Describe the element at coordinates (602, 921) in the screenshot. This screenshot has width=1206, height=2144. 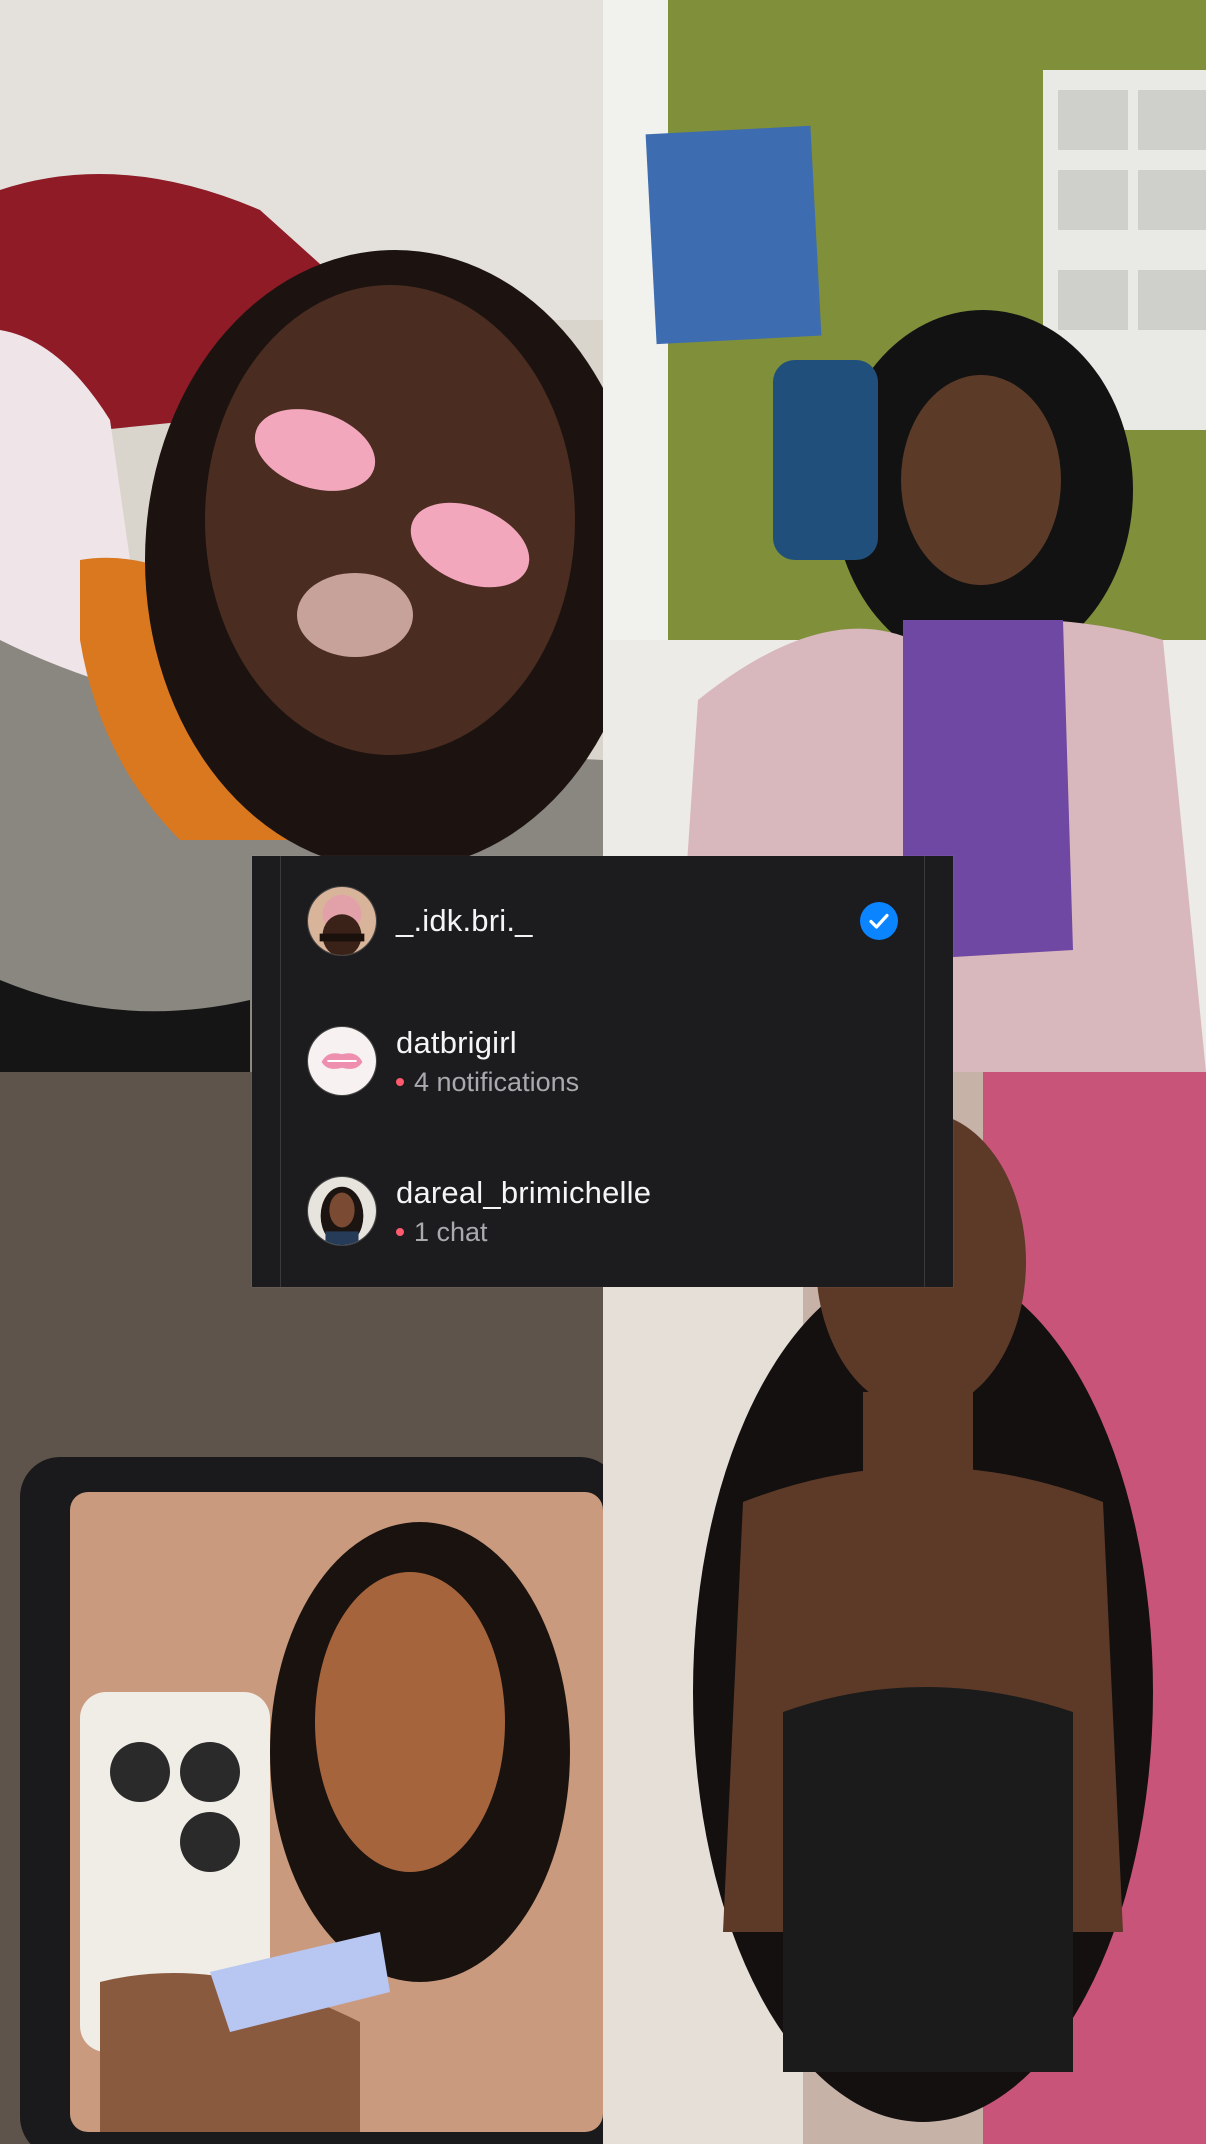
I see `account-row-idk-bri: _.idk.bri._` at that location.